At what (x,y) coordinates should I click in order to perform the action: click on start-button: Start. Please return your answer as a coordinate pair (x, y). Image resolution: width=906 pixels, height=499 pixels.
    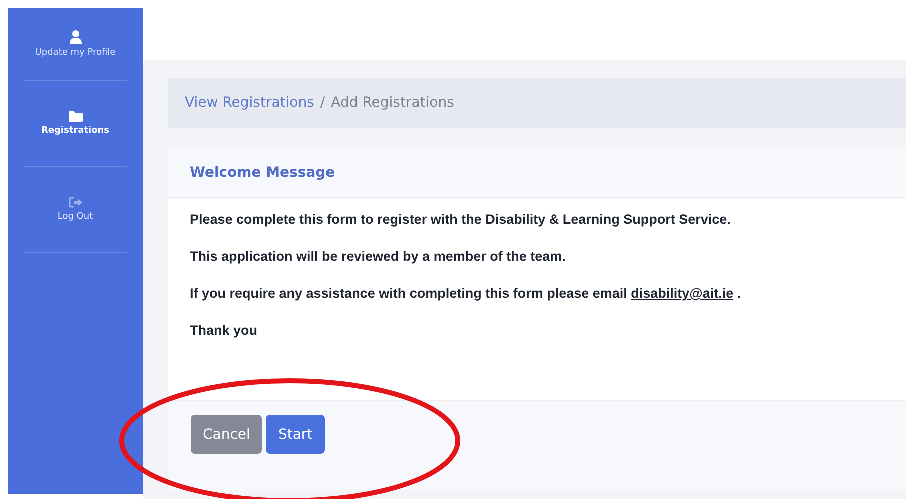
    Looking at the image, I should click on (295, 434).